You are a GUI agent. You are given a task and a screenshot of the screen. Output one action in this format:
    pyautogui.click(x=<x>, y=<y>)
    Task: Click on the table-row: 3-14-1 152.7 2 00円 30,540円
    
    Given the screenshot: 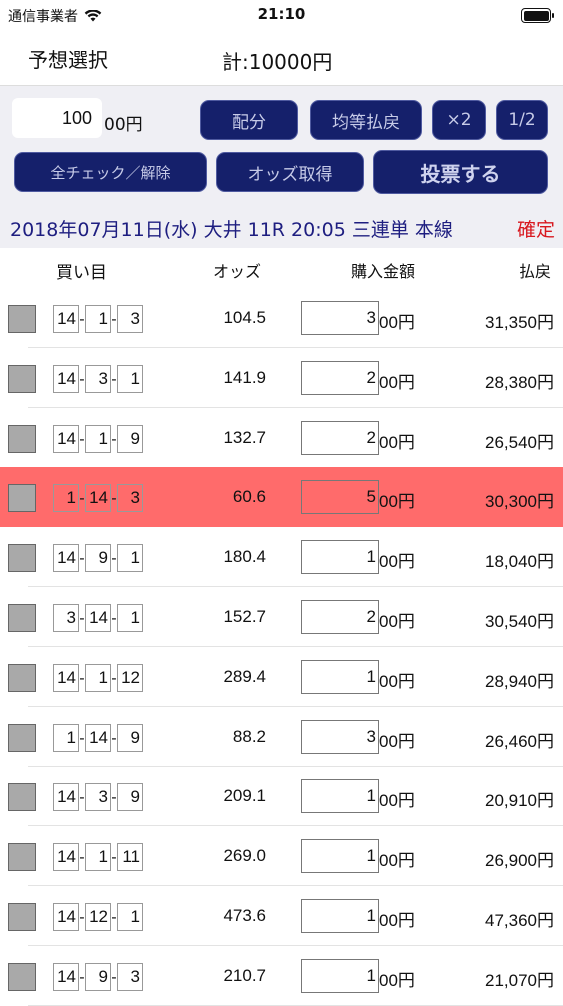 What is the action you would take?
    pyautogui.click(x=281, y=617)
    